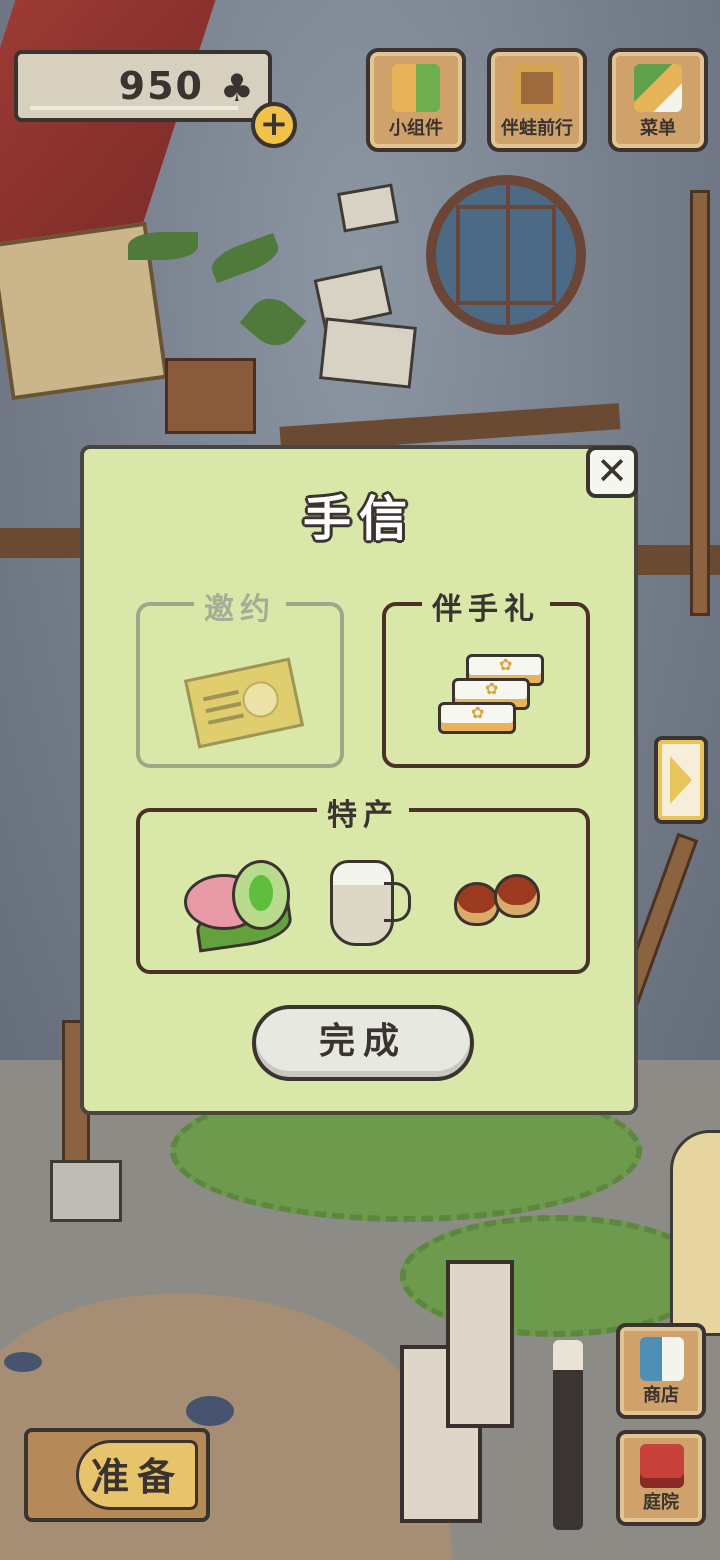 This screenshot has height=1560, width=720. Describe the element at coordinates (486, 676) in the screenshot. I see `gift-slot: 伴手礼` at that location.